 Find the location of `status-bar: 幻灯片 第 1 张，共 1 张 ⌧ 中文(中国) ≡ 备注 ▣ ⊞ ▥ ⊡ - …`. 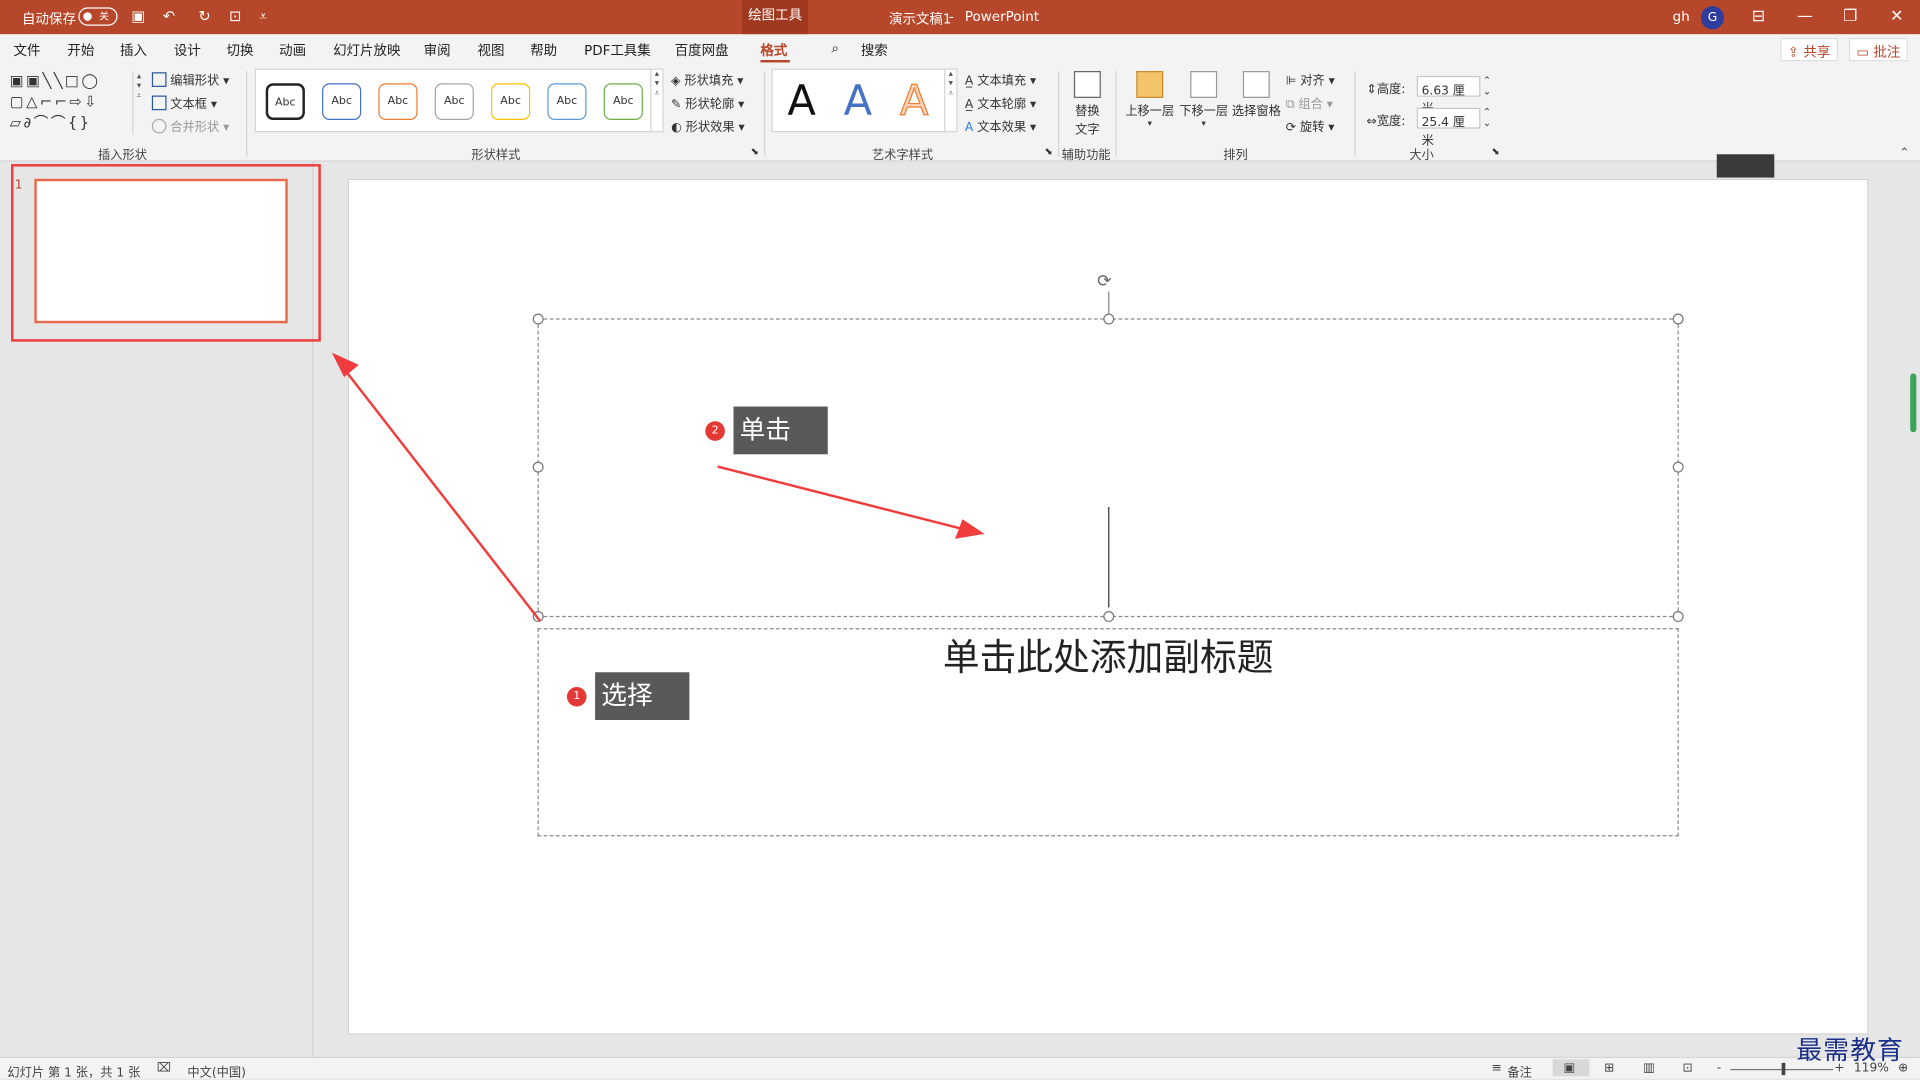

status-bar: 幻灯片 第 1 张，共 1 张 ⌧ 中文(中国) ≡ 备注 ▣ ⊞ ▥ ⊡ - … is located at coordinates (960, 1067).